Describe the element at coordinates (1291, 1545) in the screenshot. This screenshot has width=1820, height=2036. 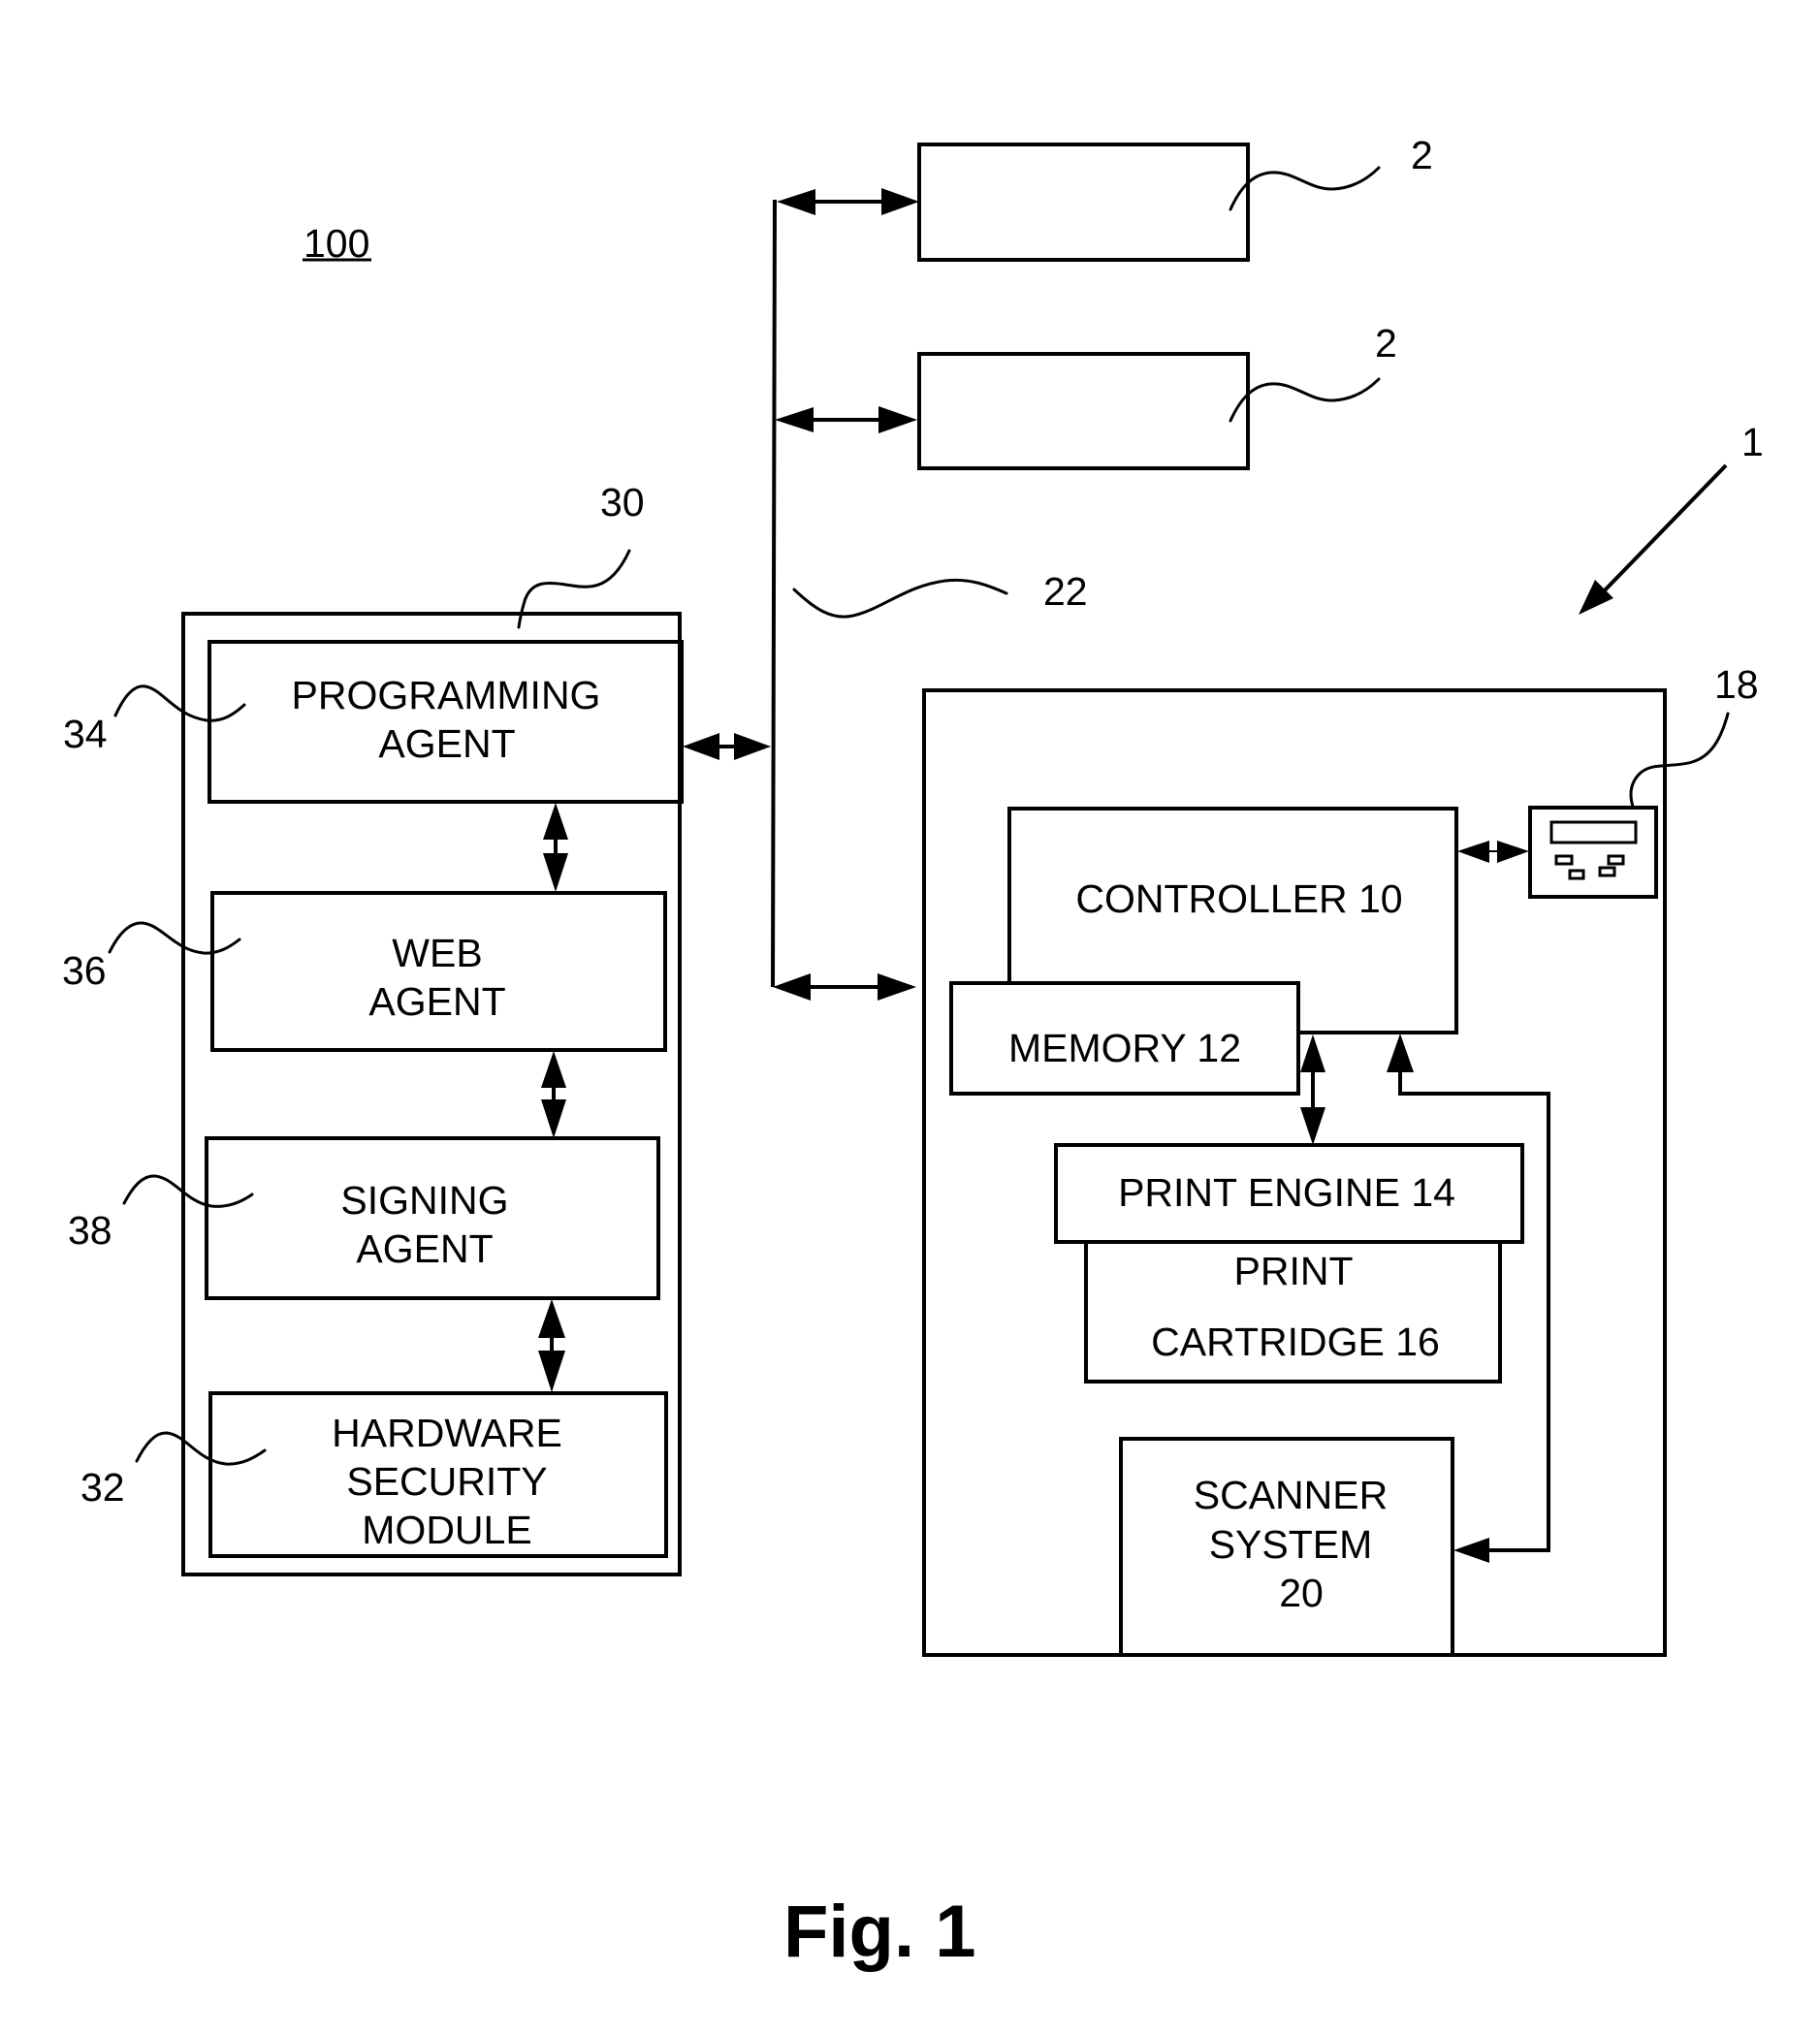
I see `scanner-label-line2: SYSTEM` at that location.